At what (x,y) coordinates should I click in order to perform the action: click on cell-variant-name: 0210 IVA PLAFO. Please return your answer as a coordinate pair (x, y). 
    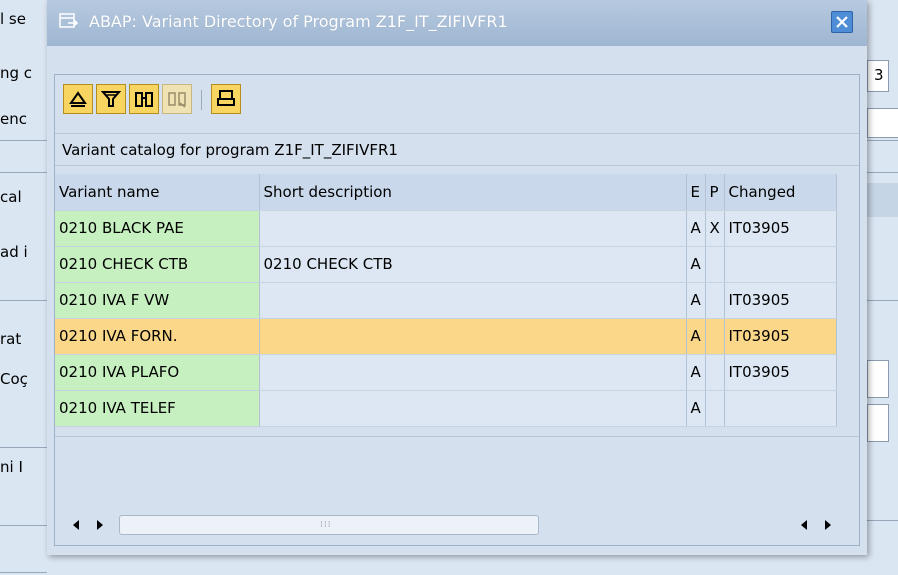
    Looking at the image, I should click on (157, 372).